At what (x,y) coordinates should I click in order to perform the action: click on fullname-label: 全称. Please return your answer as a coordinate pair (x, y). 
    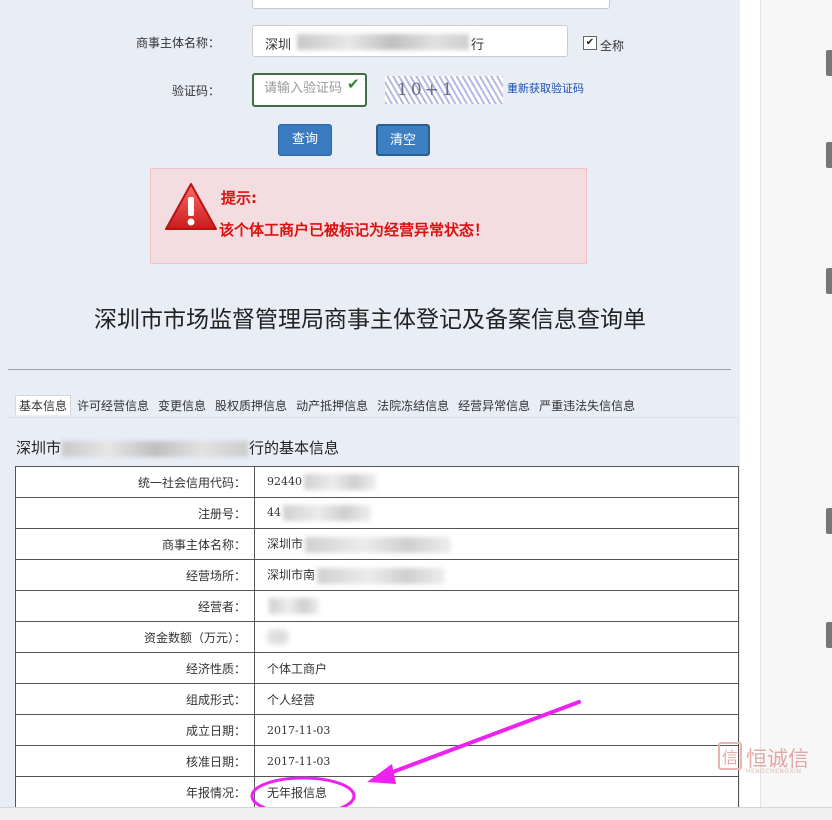
    Looking at the image, I should click on (612, 46).